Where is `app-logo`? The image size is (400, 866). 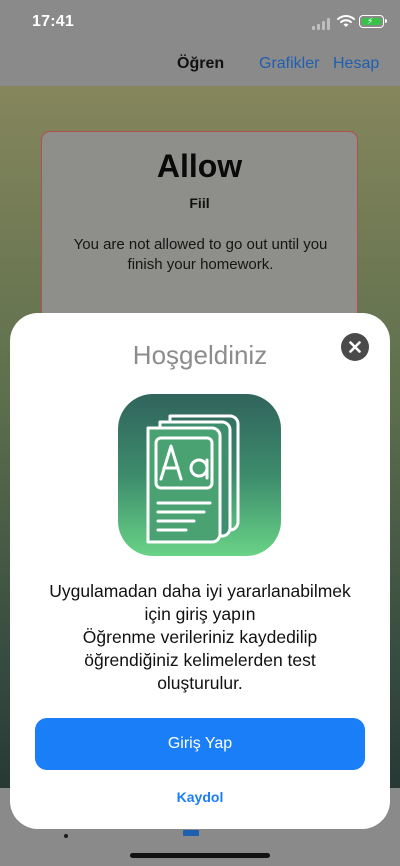 app-logo is located at coordinates (199, 475).